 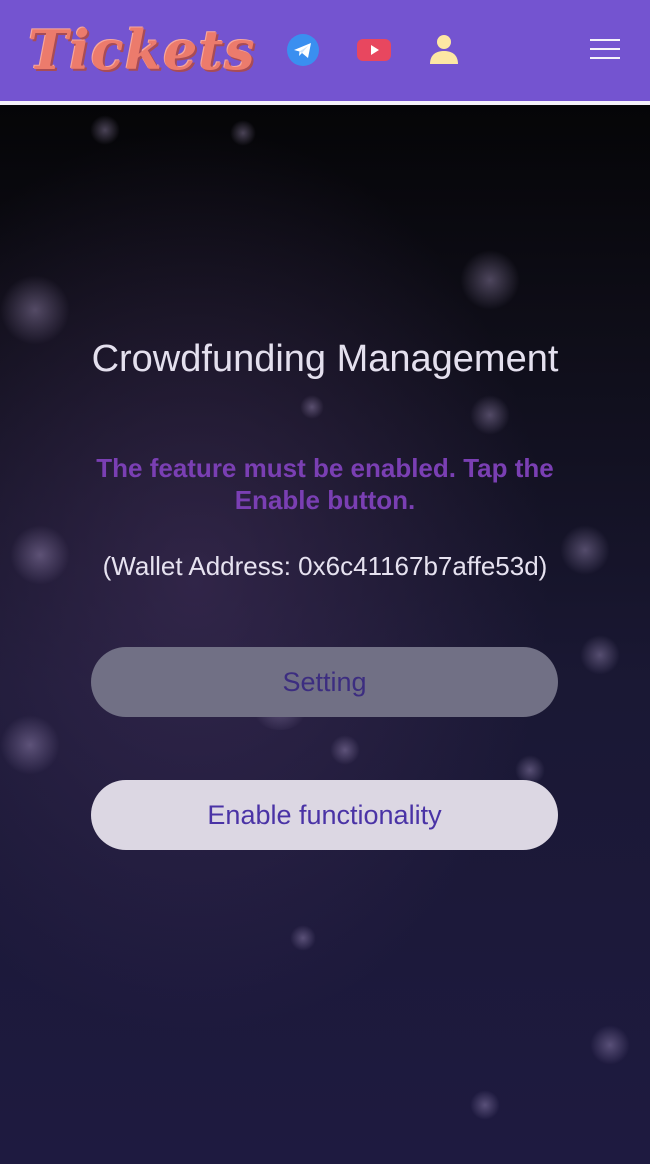 What do you see at coordinates (325, 359) in the screenshot?
I see `page-title: Crowdfunding Management` at bounding box center [325, 359].